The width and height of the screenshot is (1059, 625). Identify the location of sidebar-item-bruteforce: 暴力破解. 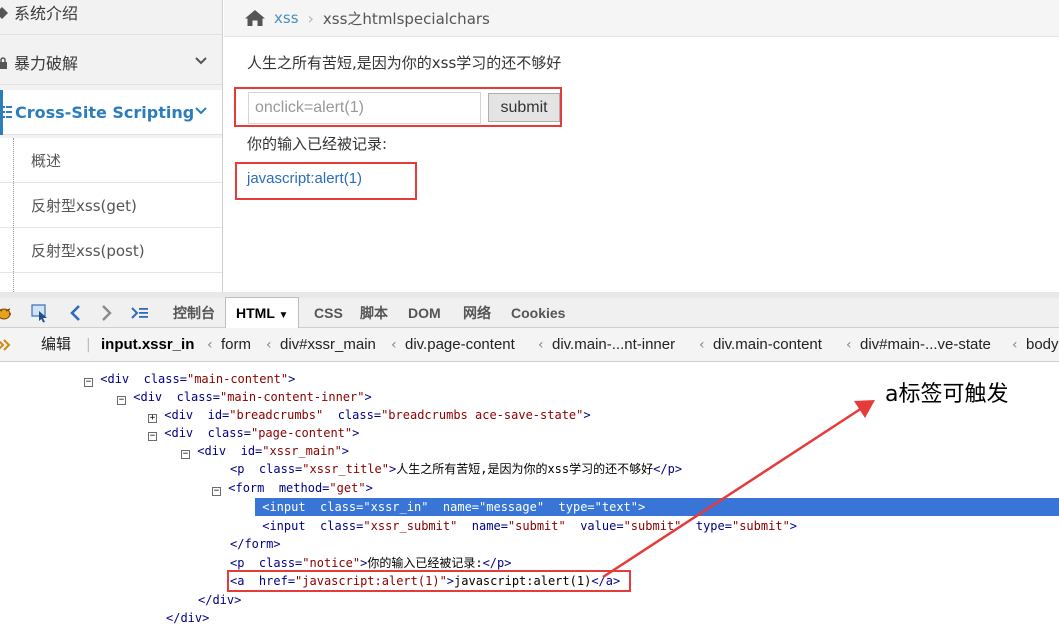
(111, 62).